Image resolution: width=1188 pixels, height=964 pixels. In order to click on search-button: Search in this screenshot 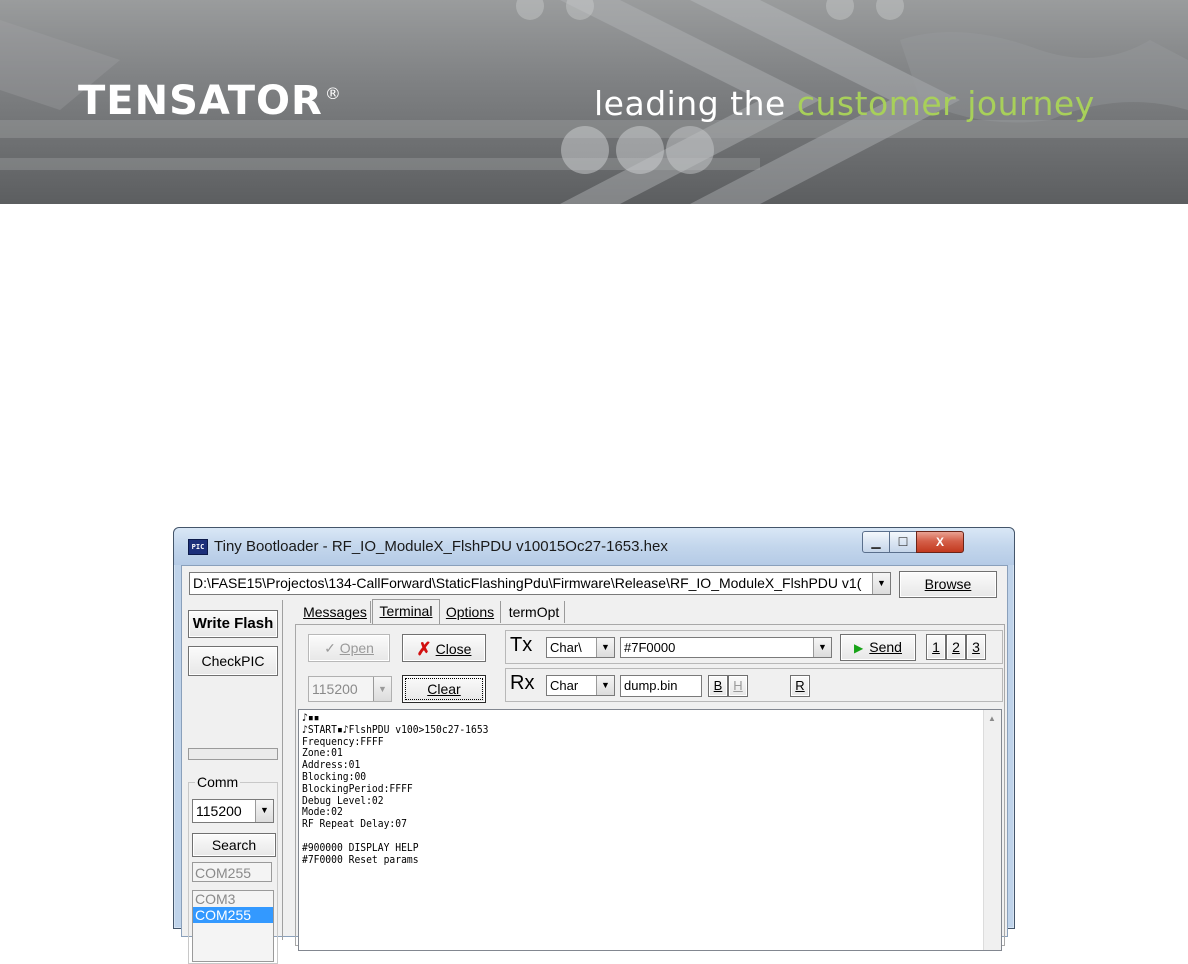, I will do `click(234, 845)`.